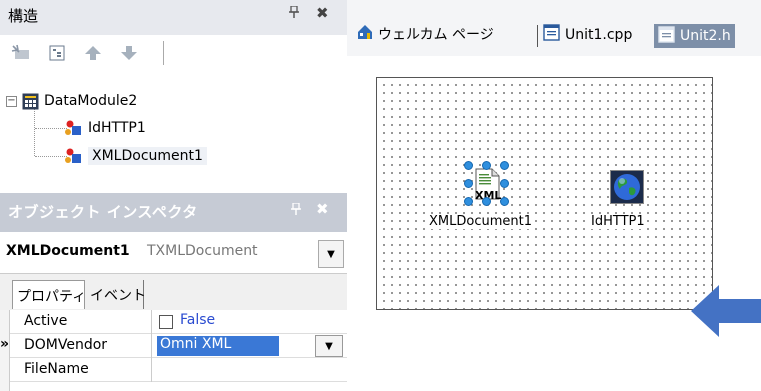 Image resolution: width=761 pixels, height=391 pixels. What do you see at coordinates (68, 251) in the screenshot?
I see `selected-object-name: XMLDocument1` at bounding box center [68, 251].